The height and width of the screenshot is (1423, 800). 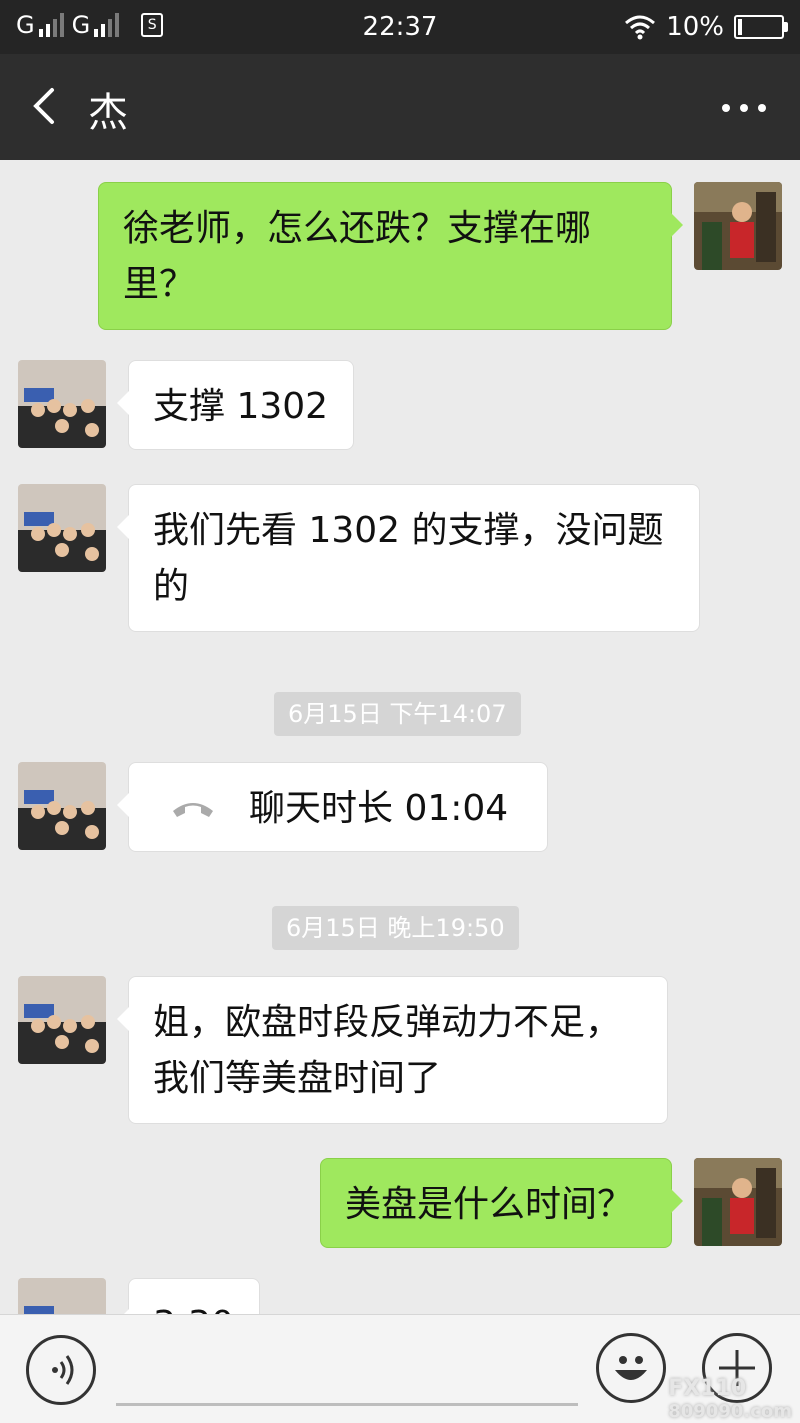 I want to click on message-input, so click(x=347, y=1404).